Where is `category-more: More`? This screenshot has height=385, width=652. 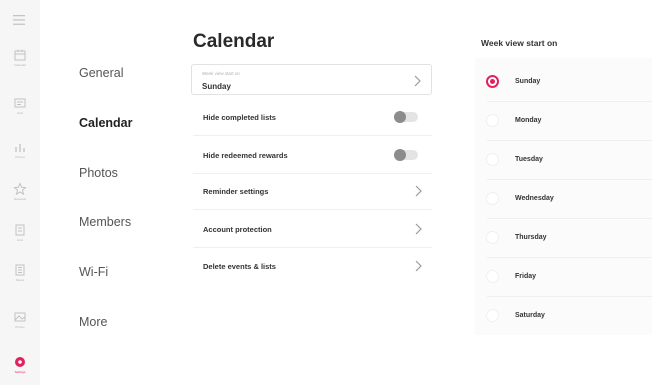 category-more: More is located at coordinates (93, 322).